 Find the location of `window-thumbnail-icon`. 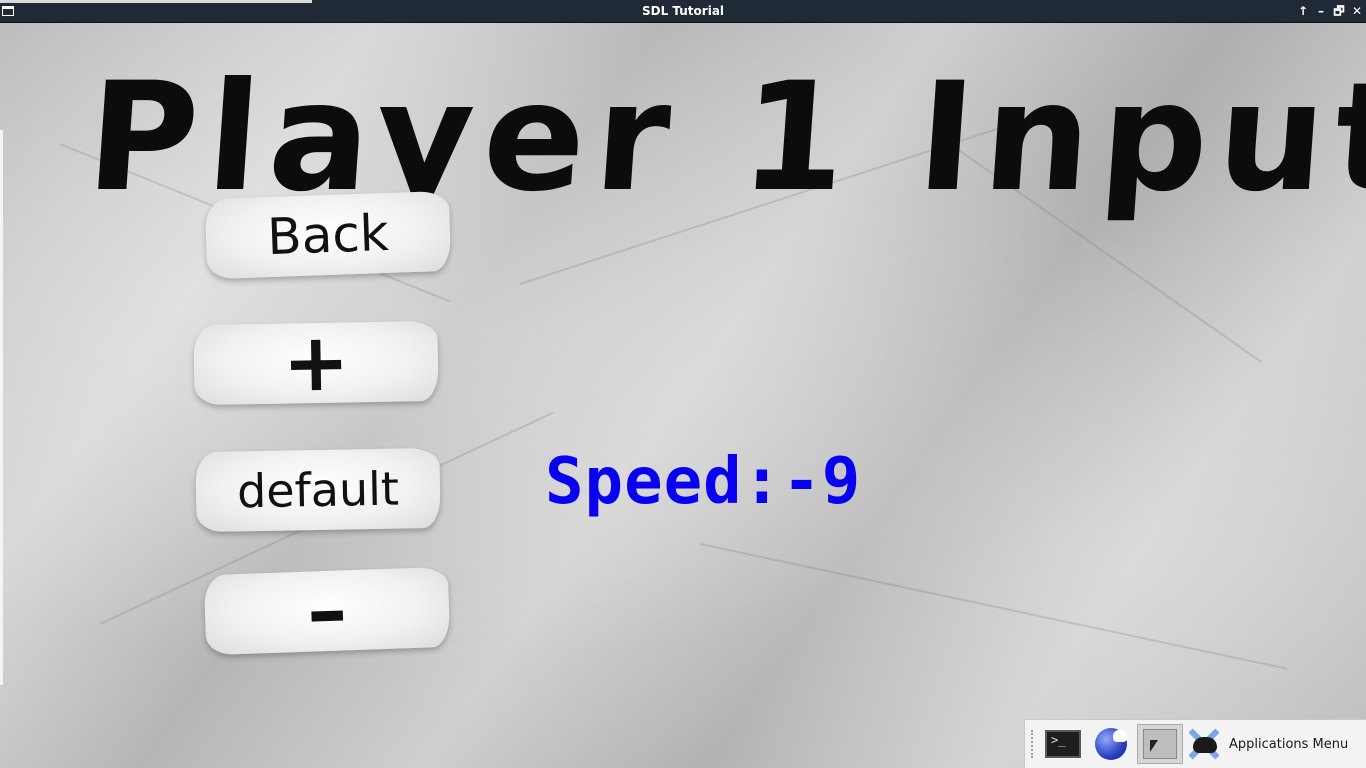

window-thumbnail-icon is located at coordinates (1160, 744).